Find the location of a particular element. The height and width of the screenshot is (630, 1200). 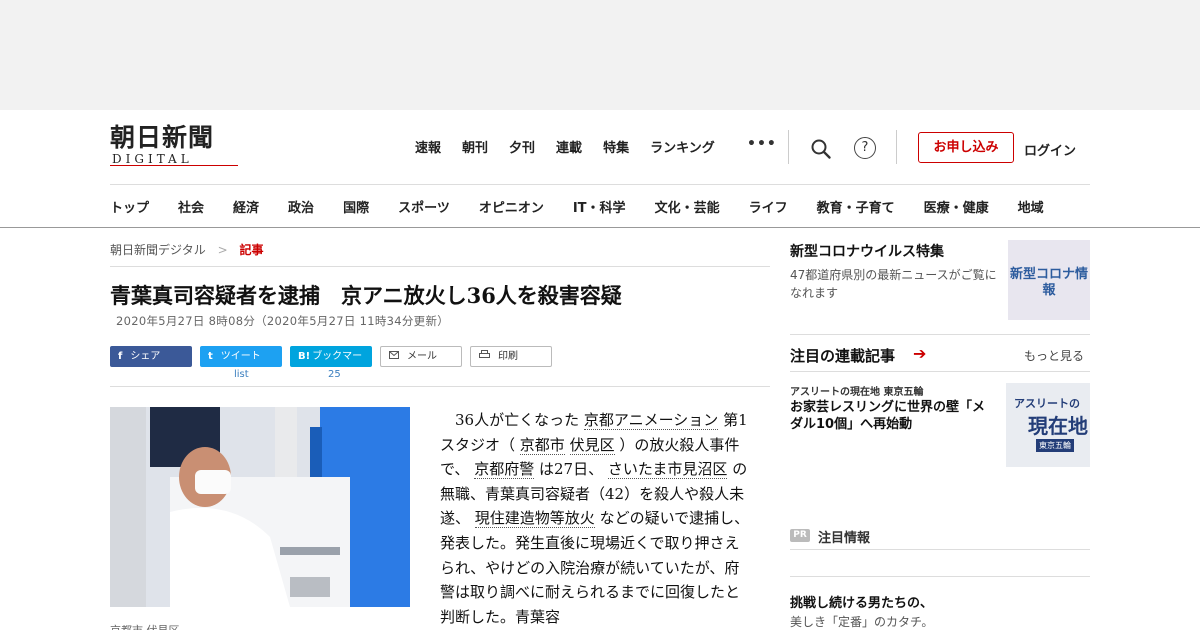

thumb-text: 現在地 is located at coordinates (1058, 426).